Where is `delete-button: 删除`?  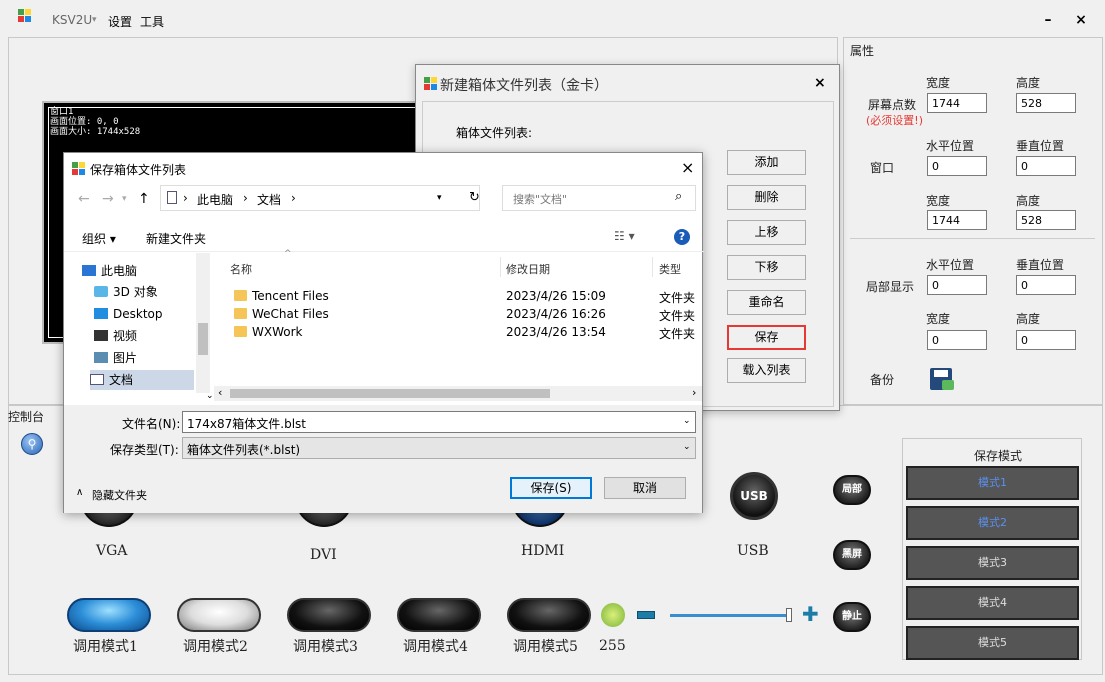
delete-button: 删除 is located at coordinates (766, 197).